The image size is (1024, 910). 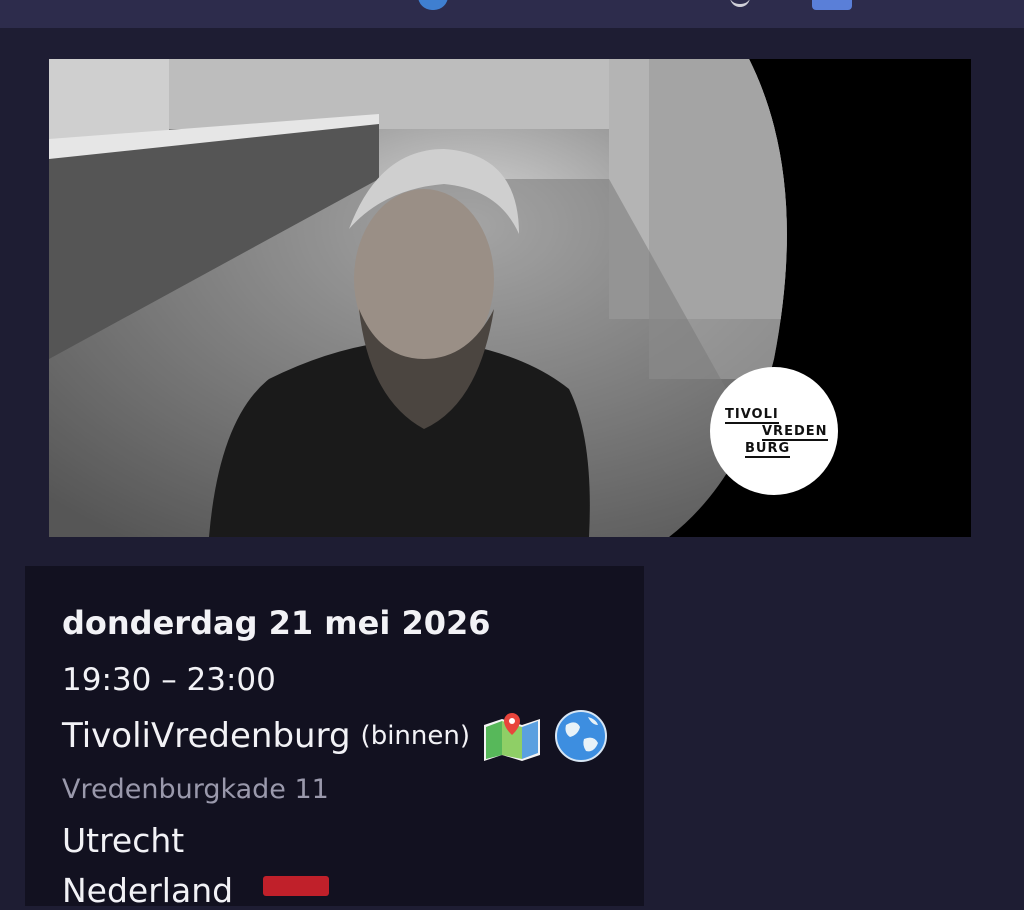 I want to click on logo-line-1: TIVOLI, so click(x=752, y=415).